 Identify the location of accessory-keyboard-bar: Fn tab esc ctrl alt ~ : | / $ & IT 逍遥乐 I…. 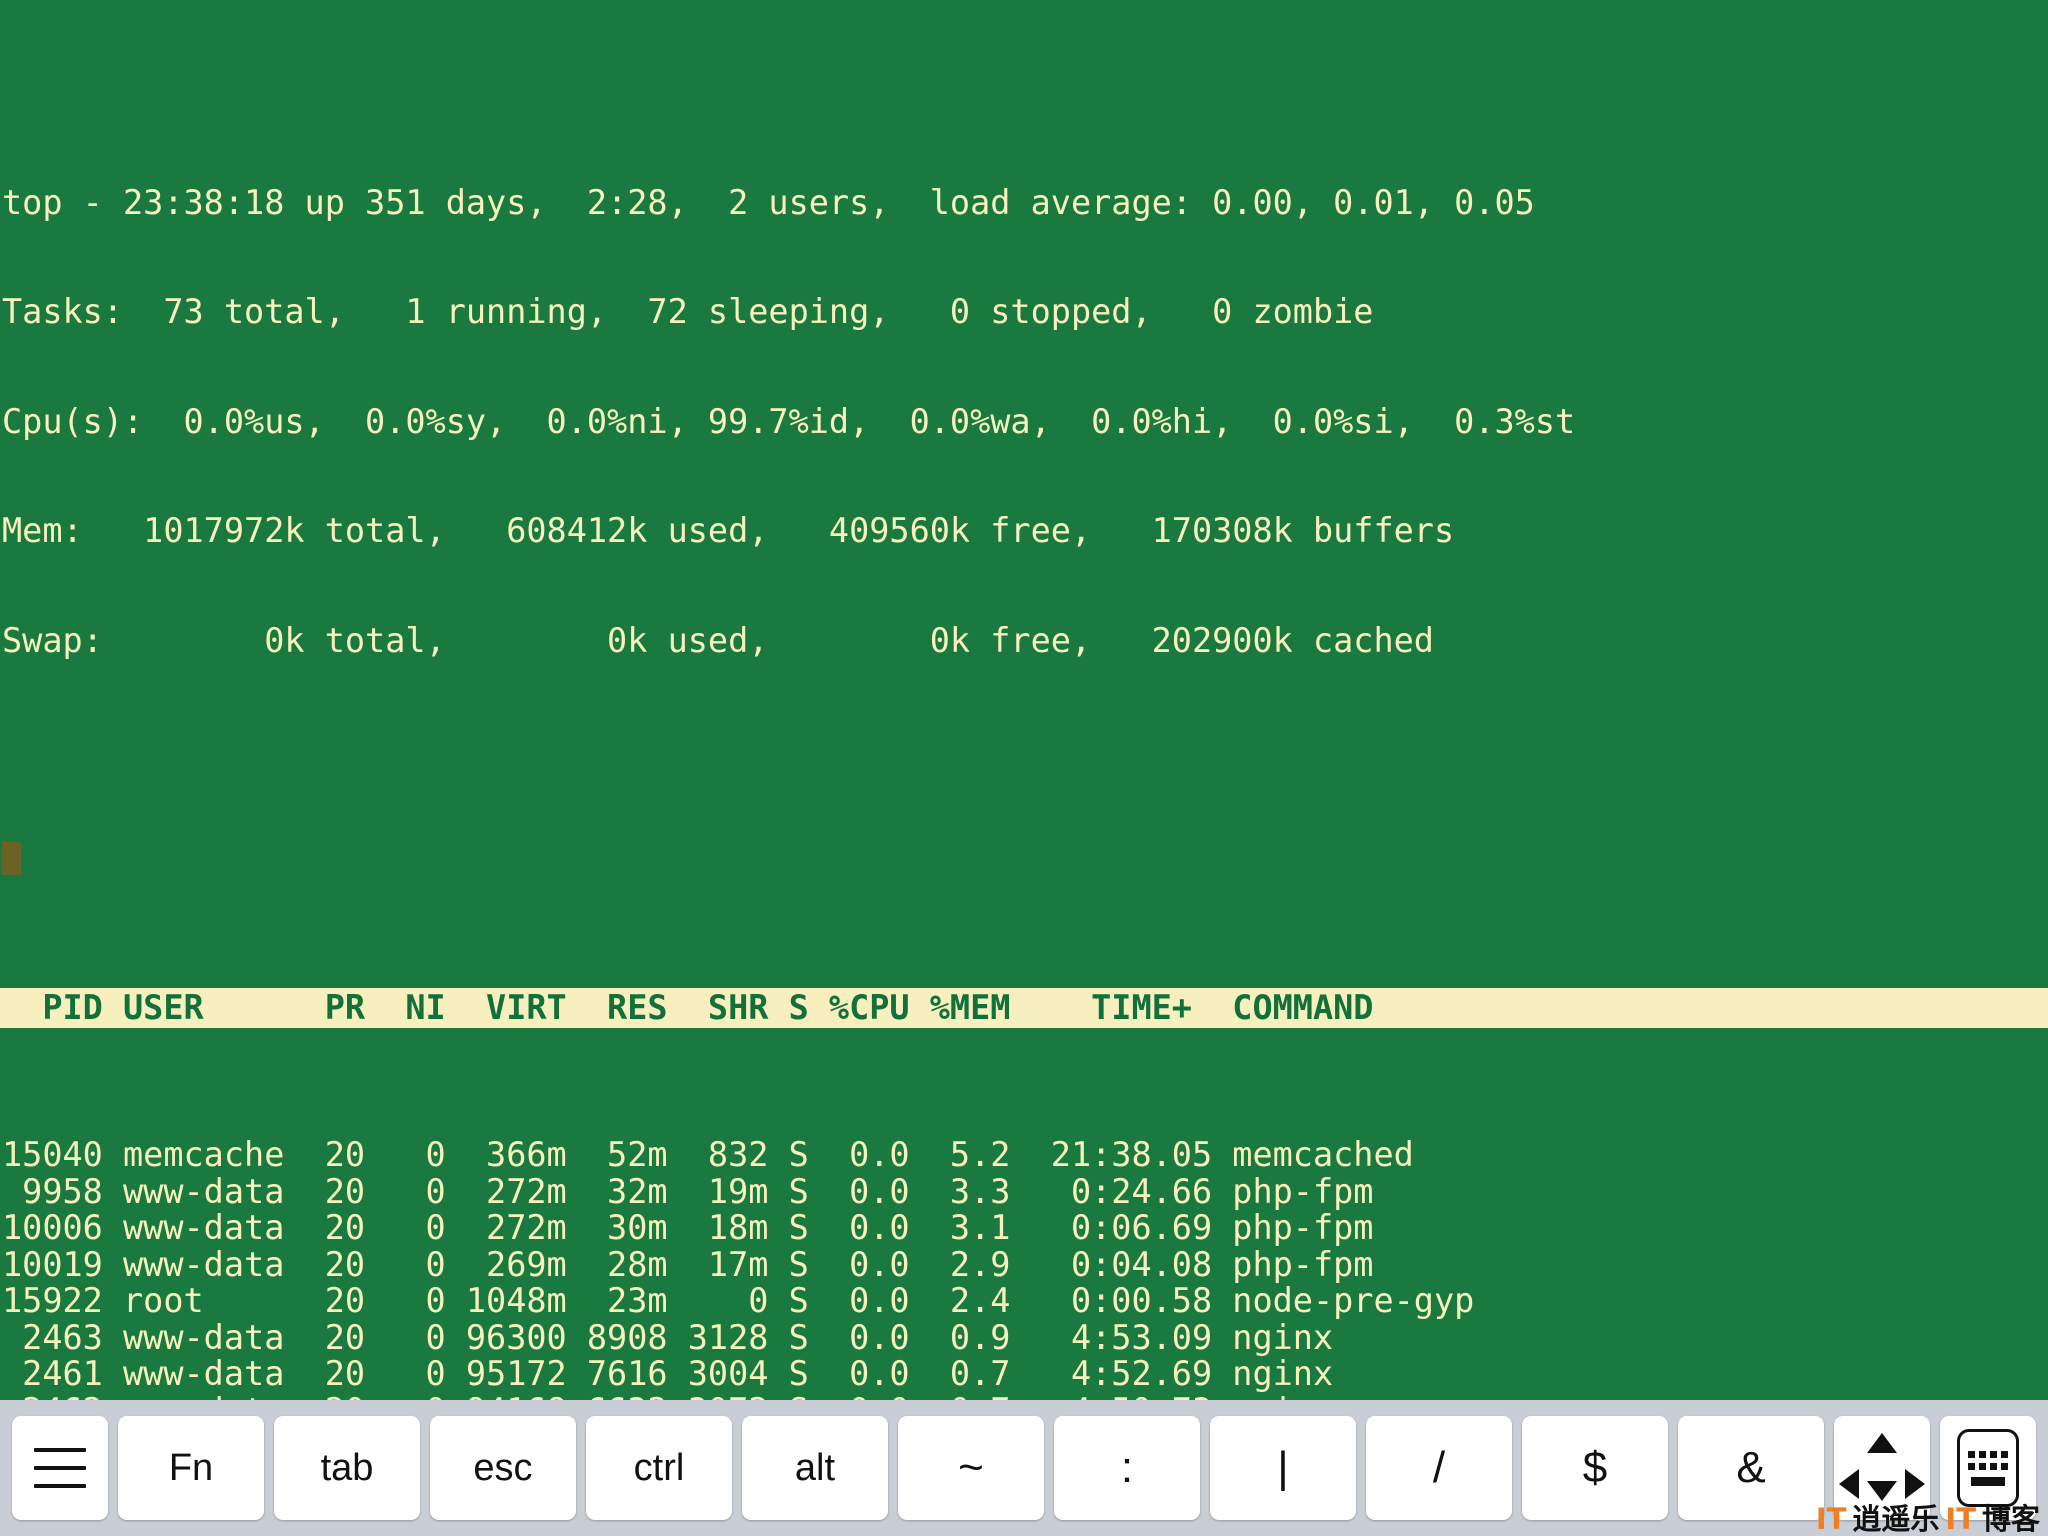
(1024, 1468).